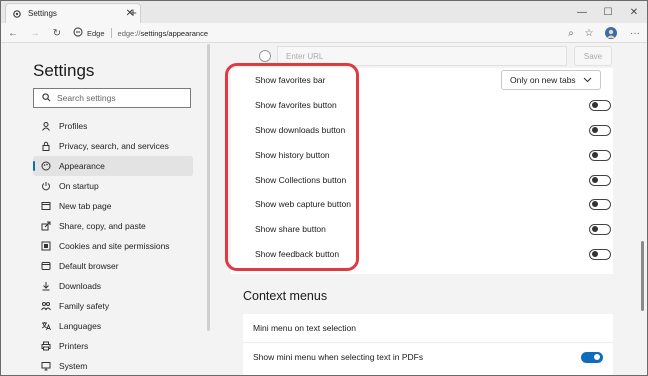  Describe the element at coordinates (46, 326) in the screenshot. I see `language-icon` at that location.